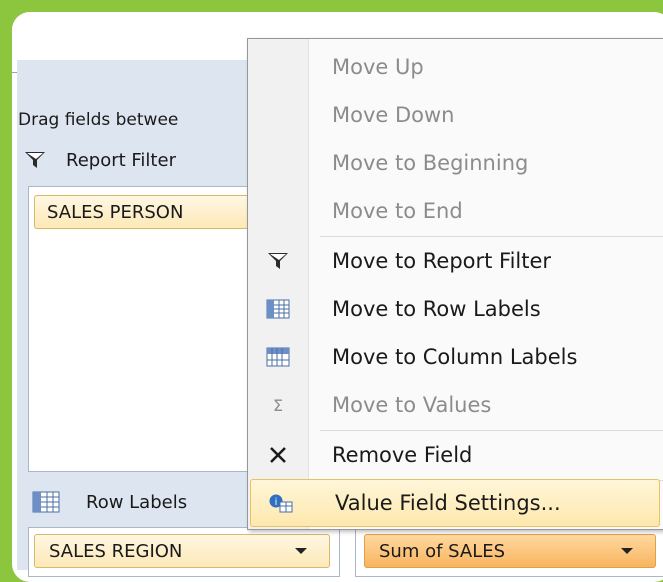 This screenshot has height=582, width=663. I want to click on menu-item-move-to-end: Move to End, so click(455, 211).